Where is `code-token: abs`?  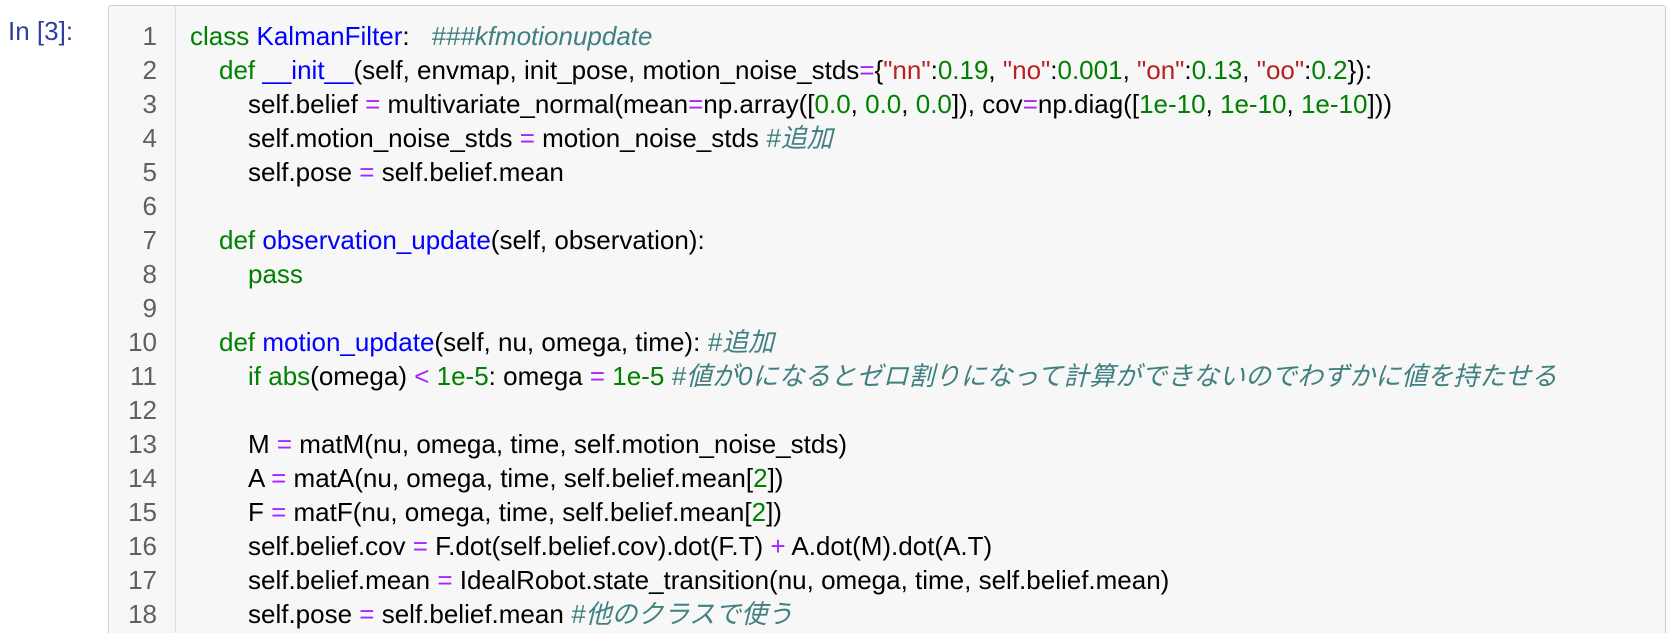 code-token: abs is located at coordinates (289, 376).